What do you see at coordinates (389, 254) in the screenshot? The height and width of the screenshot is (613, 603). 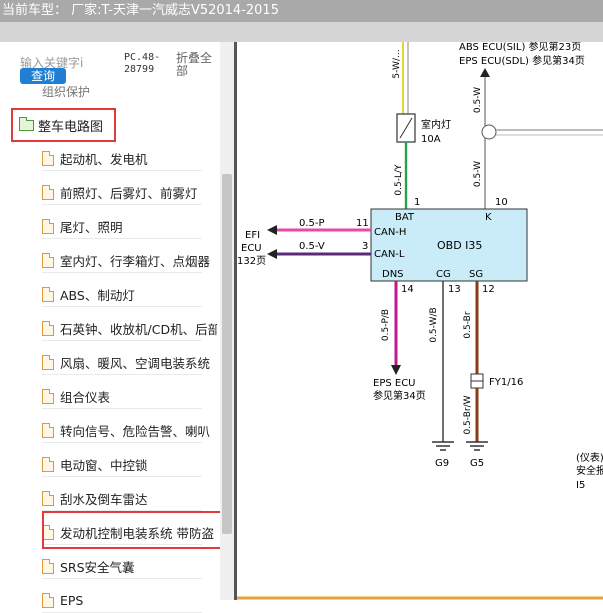 I see `pin-canl: CAN-L` at bounding box center [389, 254].